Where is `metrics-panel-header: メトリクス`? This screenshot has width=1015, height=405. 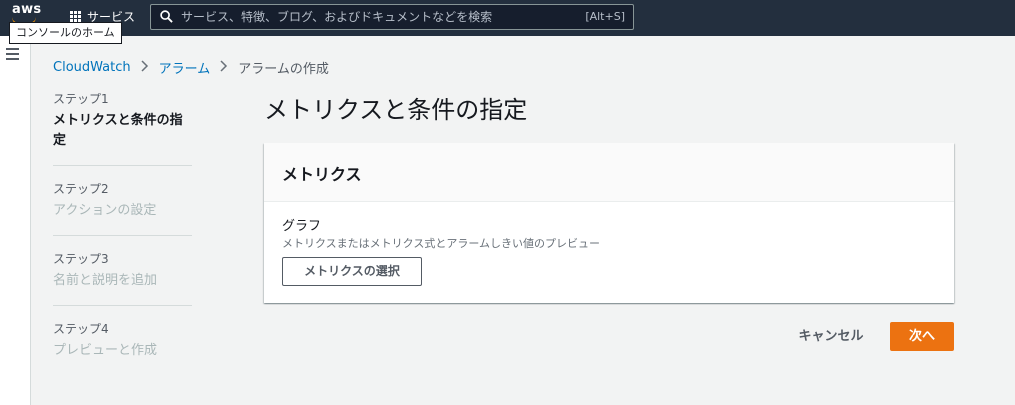
metrics-panel-header: メトリクス is located at coordinates (609, 172).